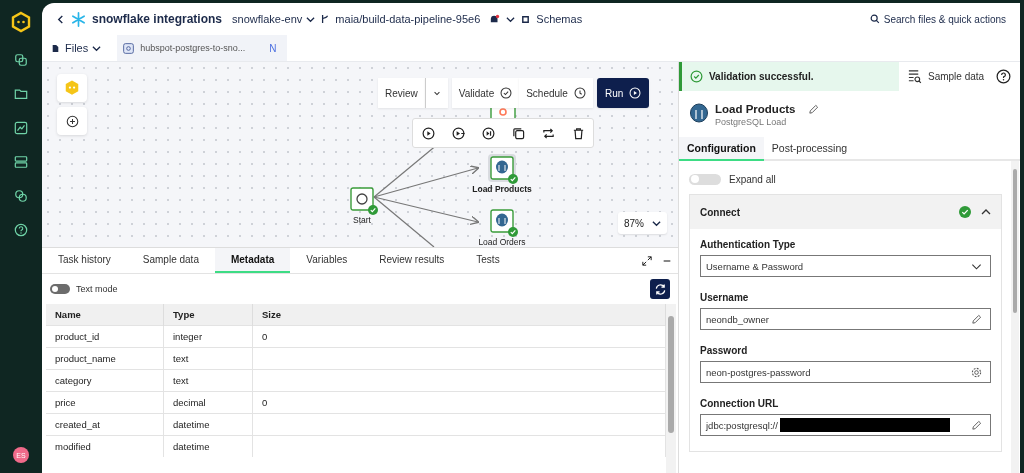 Image resolution: width=1024 pixels, height=473 pixels. I want to click on chevron-up-icon, so click(986, 212).